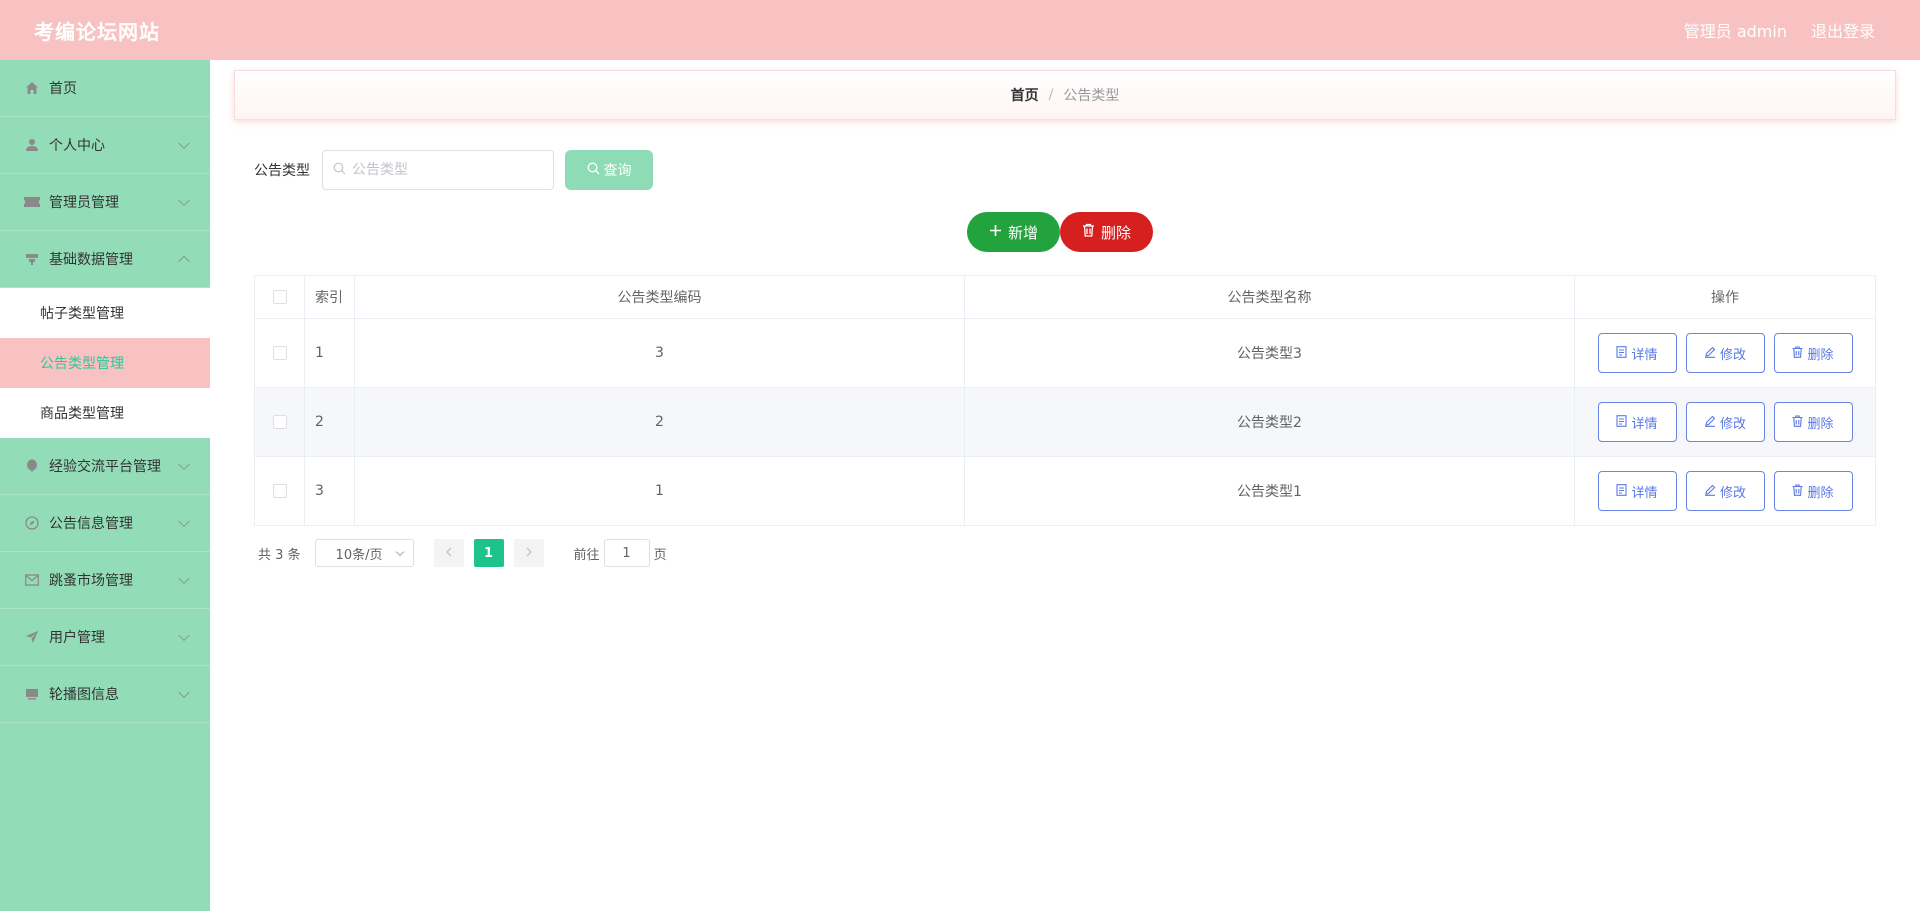 This screenshot has width=1920, height=911. I want to click on edit-label: 修改, so click(1732, 423).